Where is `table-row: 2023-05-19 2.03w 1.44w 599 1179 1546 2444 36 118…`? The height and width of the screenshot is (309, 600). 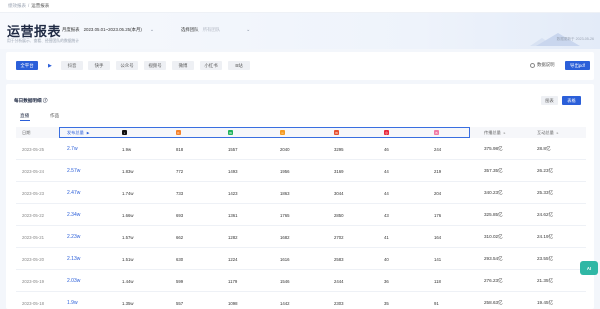 table-row: 2023-05-19 2.03w 1.44w 599 1179 1546 2444 36 118… is located at coordinates (301, 281).